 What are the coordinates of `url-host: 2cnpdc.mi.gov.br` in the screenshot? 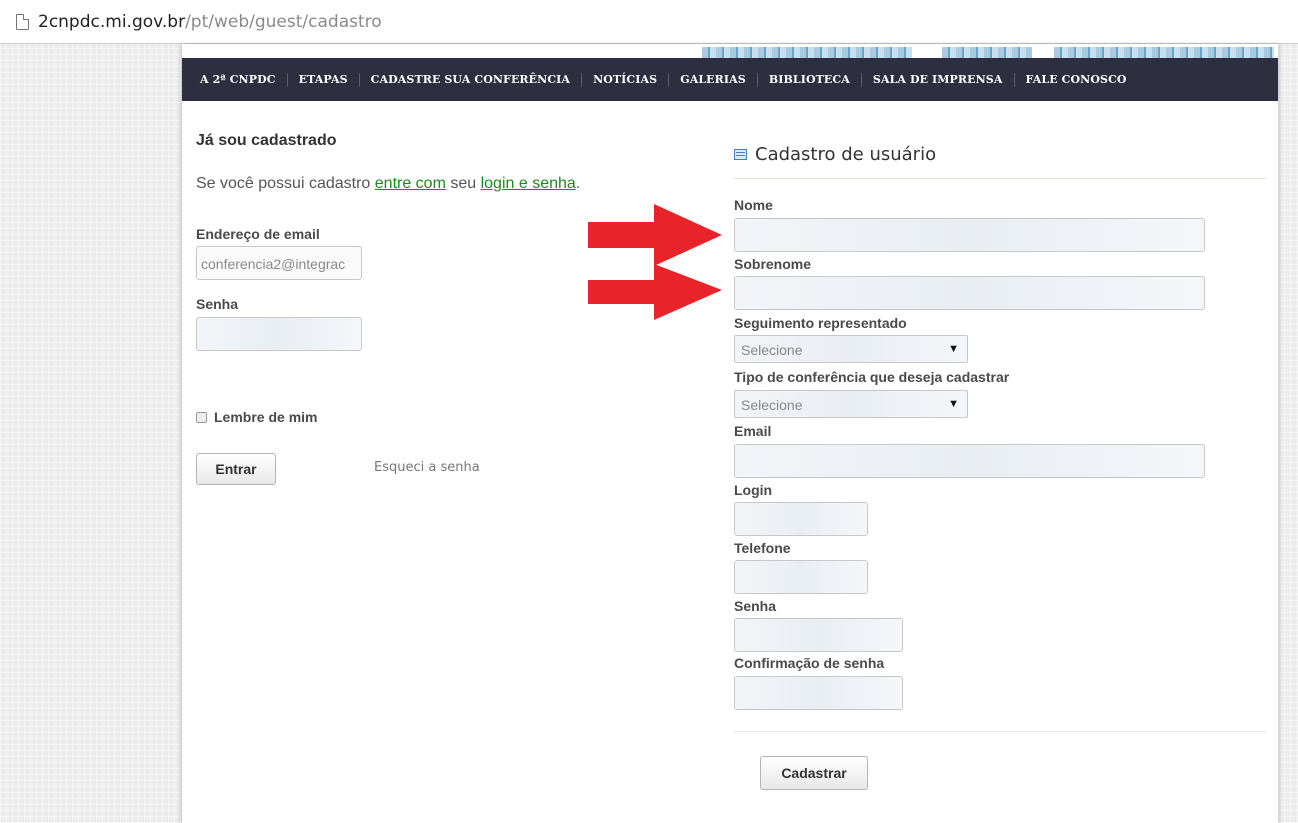 It's located at (112, 21).